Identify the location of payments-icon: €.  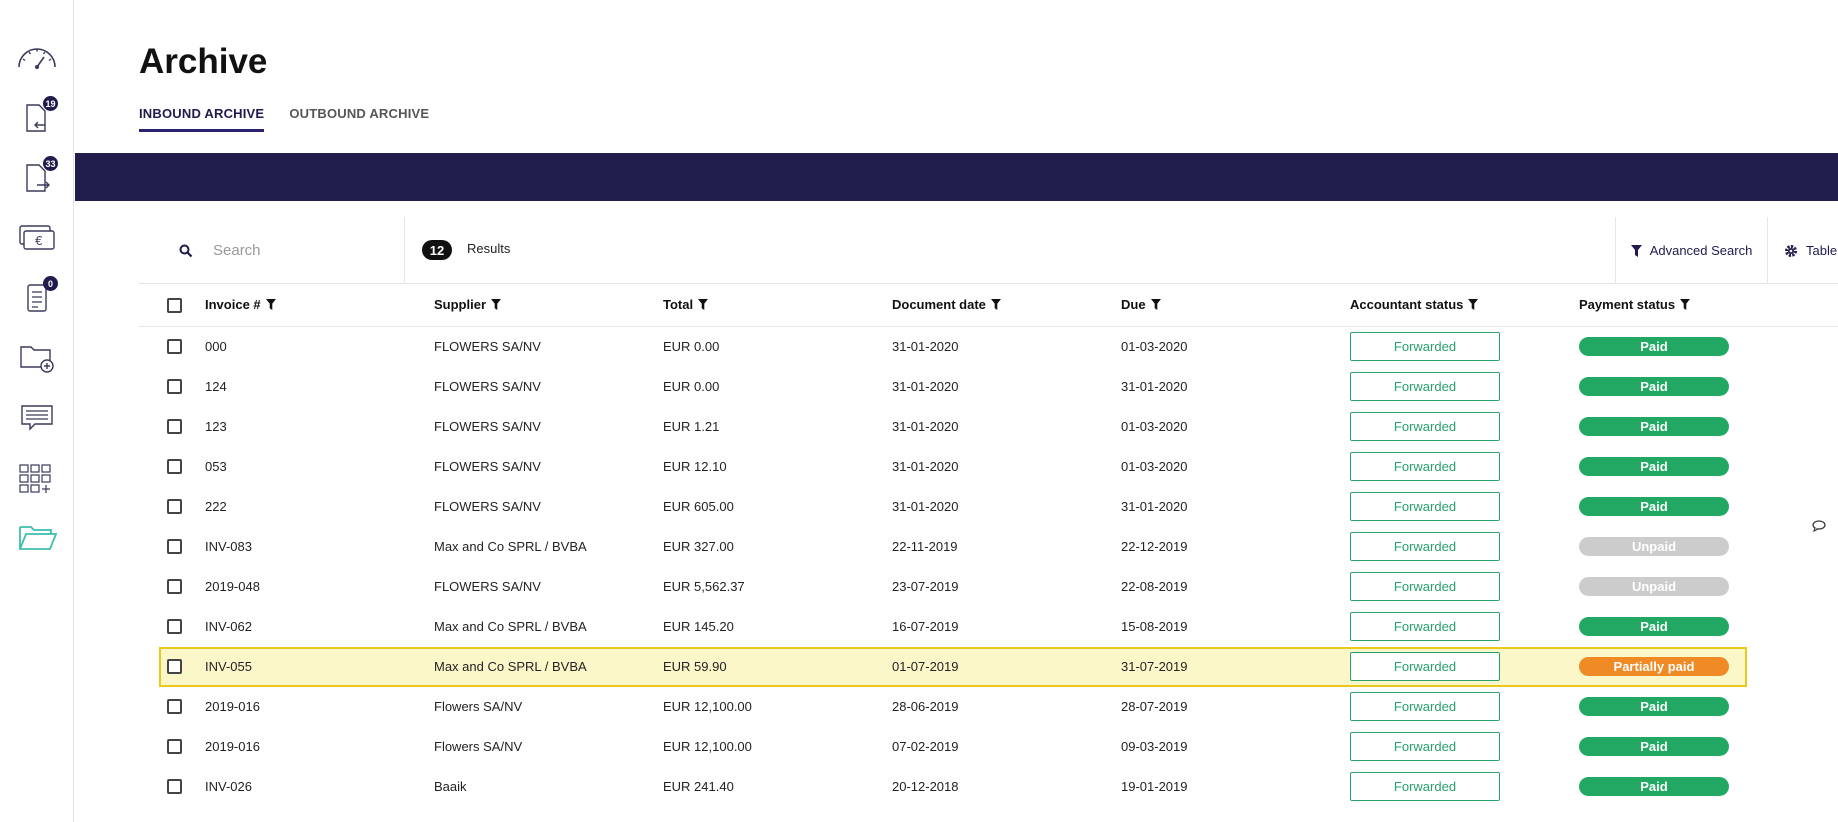
(37, 237).